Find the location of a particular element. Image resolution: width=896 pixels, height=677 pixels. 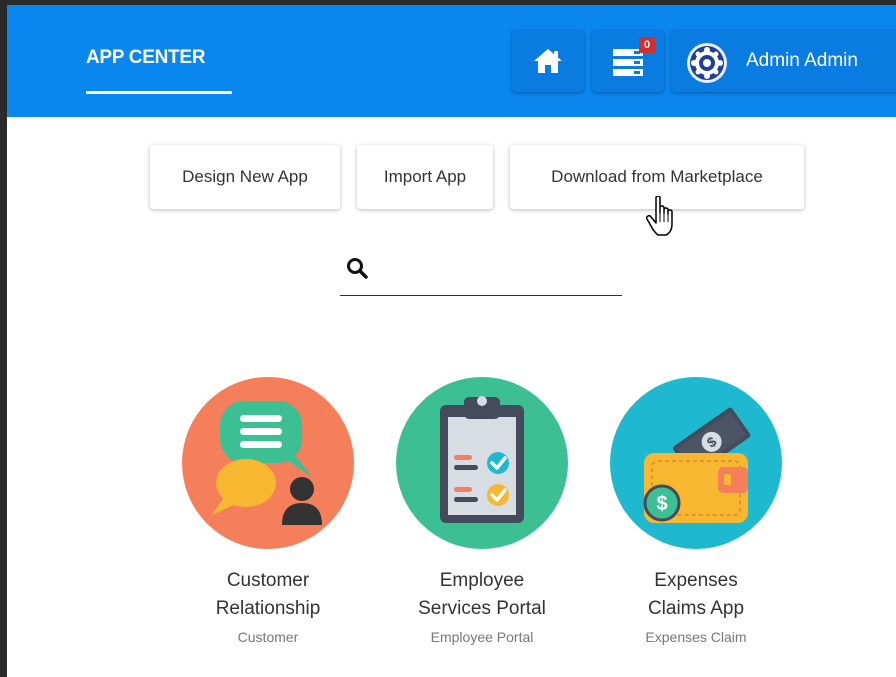

app-name: Customer Relationship is located at coordinates (268, 594).